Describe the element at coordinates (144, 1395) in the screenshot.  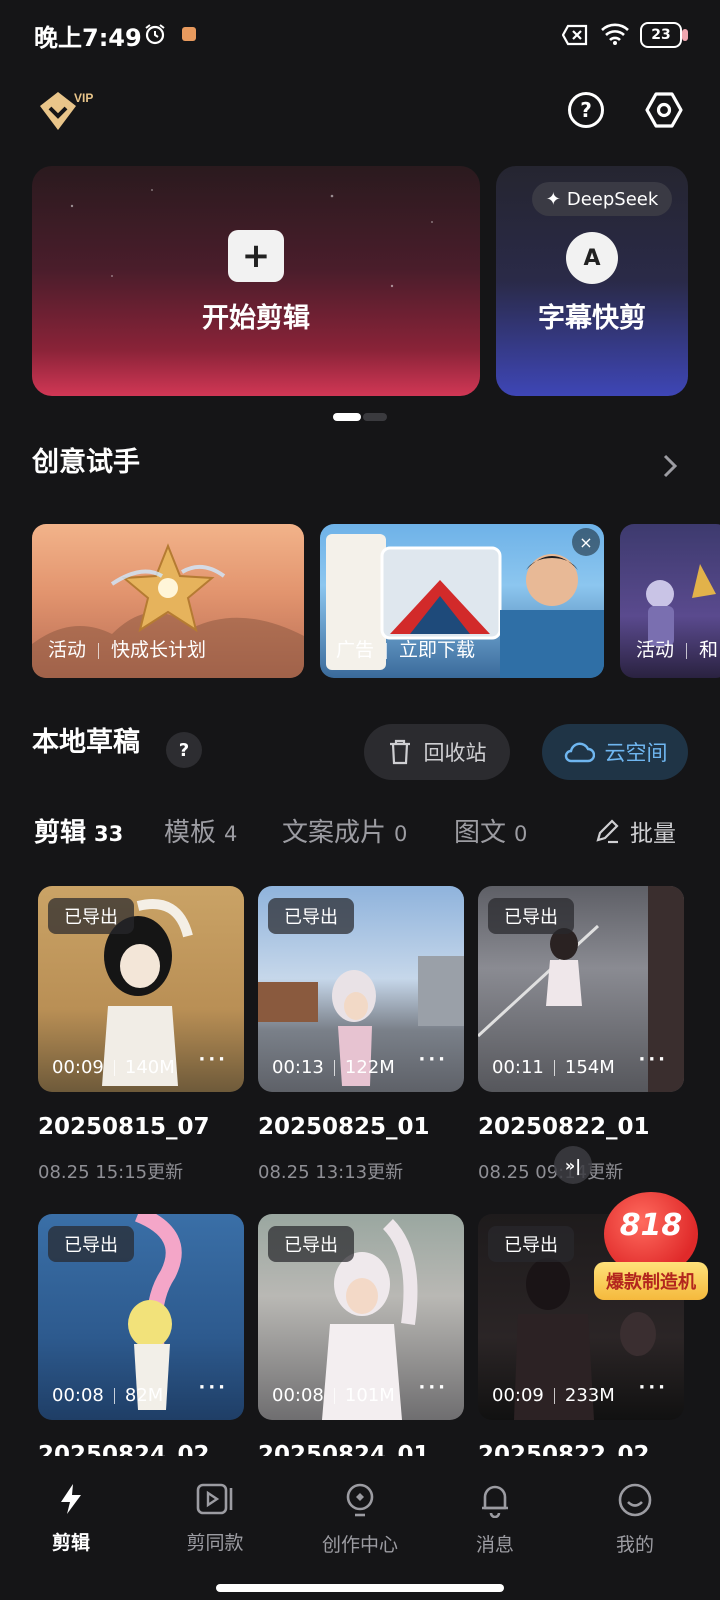
I see `draft-size: 82M` at that location.